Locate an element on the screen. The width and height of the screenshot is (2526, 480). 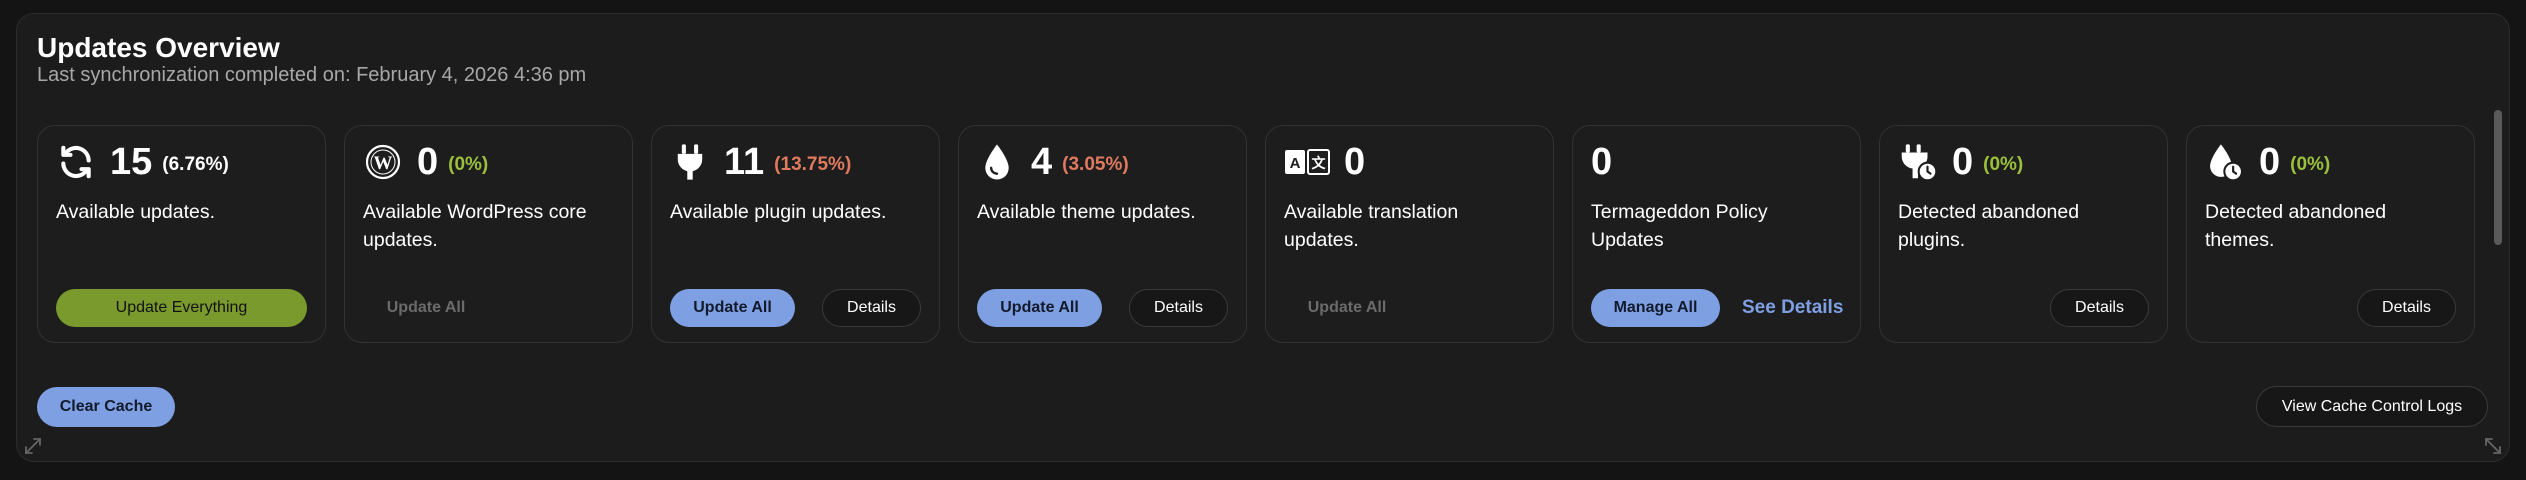
abandoned-plugin-percentage: (0%) is located at coordinates (2003, 164).